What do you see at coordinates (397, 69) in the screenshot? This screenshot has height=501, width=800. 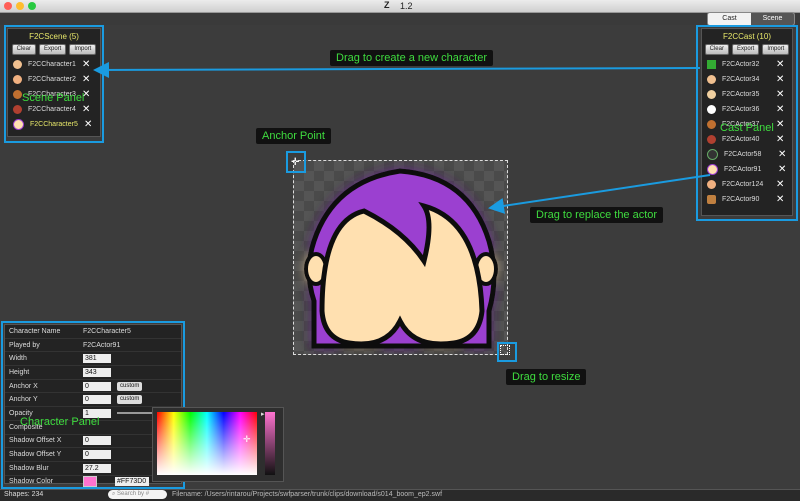 I see `create-arrow` at bounding box center [397, 69].